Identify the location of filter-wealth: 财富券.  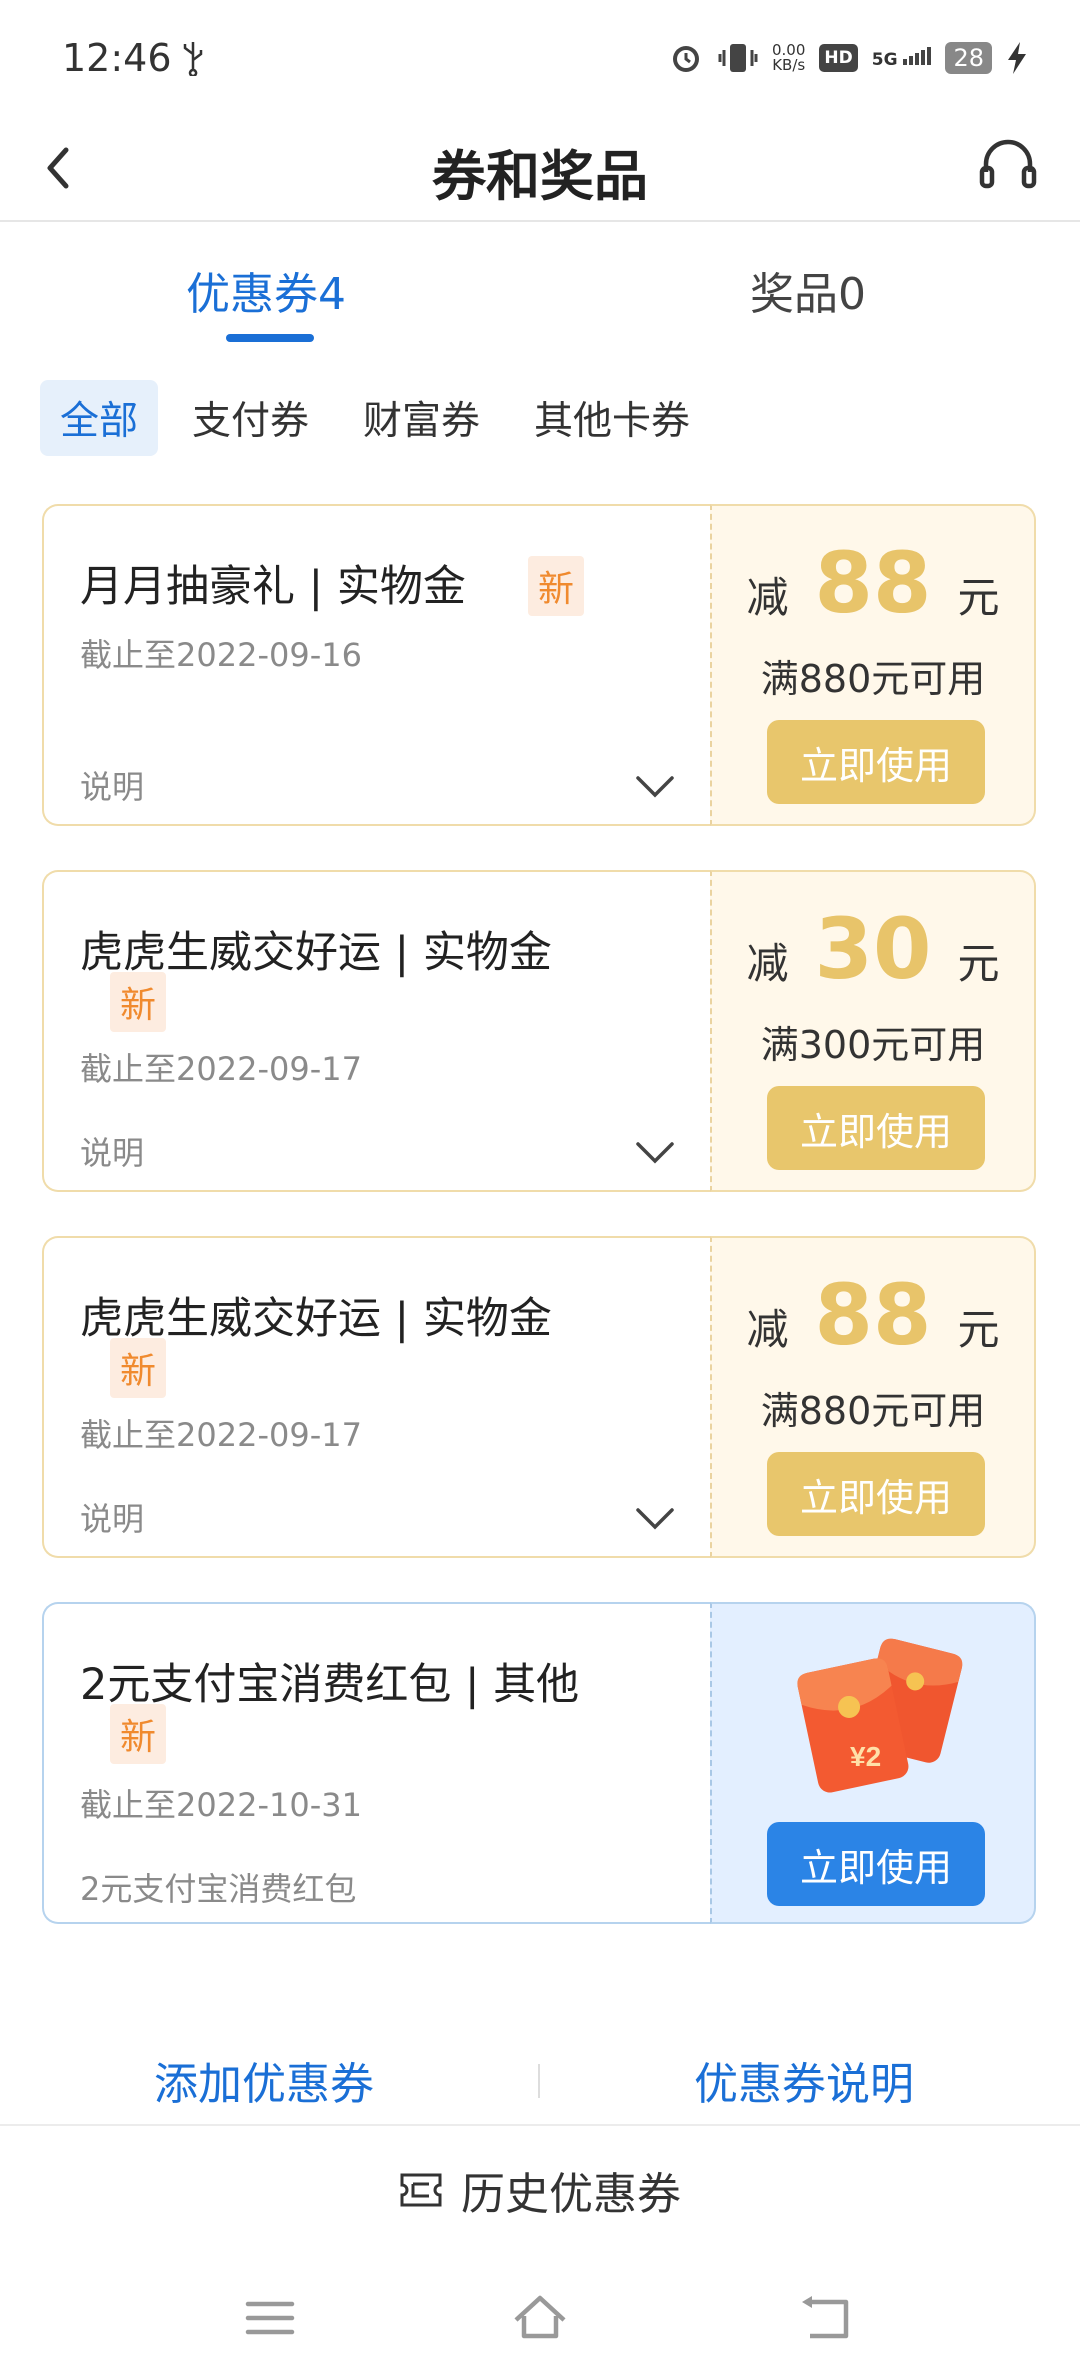
(421, 418).